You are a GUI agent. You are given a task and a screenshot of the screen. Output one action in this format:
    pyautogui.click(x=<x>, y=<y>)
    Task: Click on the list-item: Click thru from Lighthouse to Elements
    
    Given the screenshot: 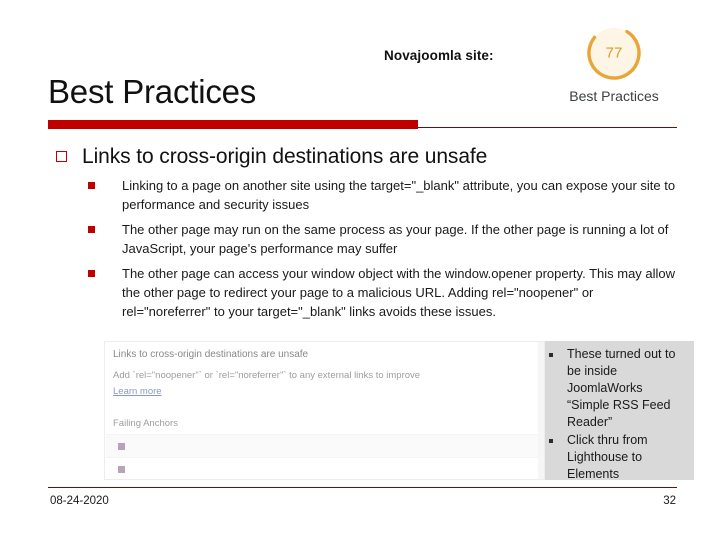 What is the action you would take?
    pyautogui.click(x=618, y=457)
    